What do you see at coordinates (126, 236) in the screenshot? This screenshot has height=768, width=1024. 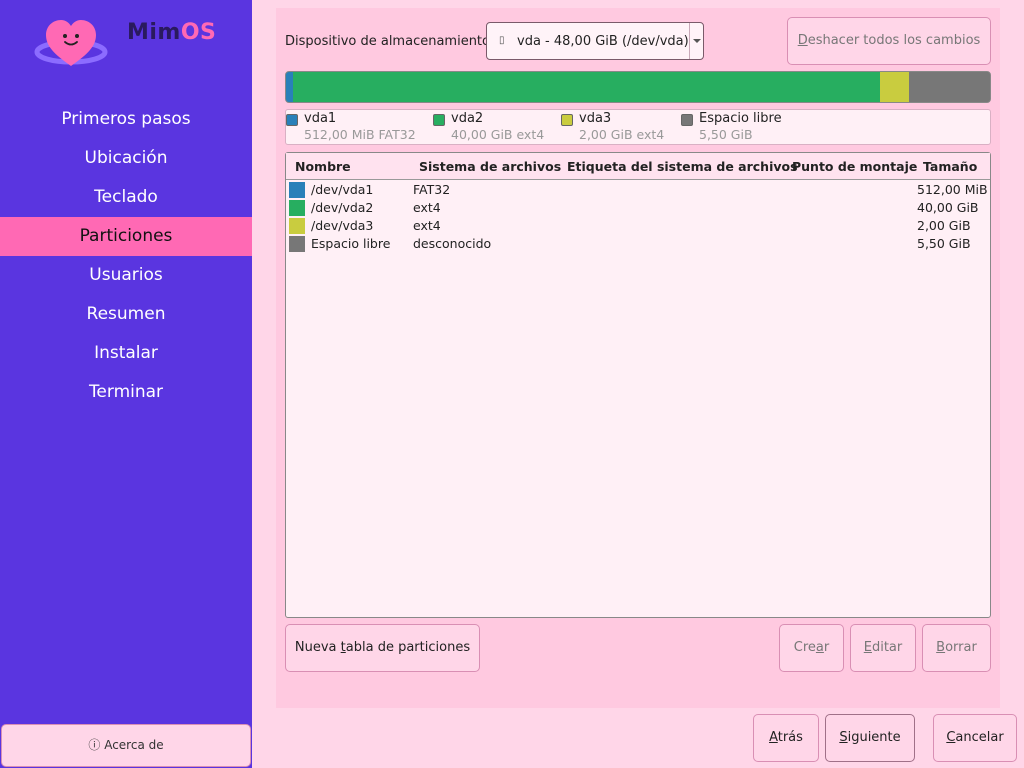 I see `sidebar-item-particiones: Particiones` at bounding box center [126, 236].